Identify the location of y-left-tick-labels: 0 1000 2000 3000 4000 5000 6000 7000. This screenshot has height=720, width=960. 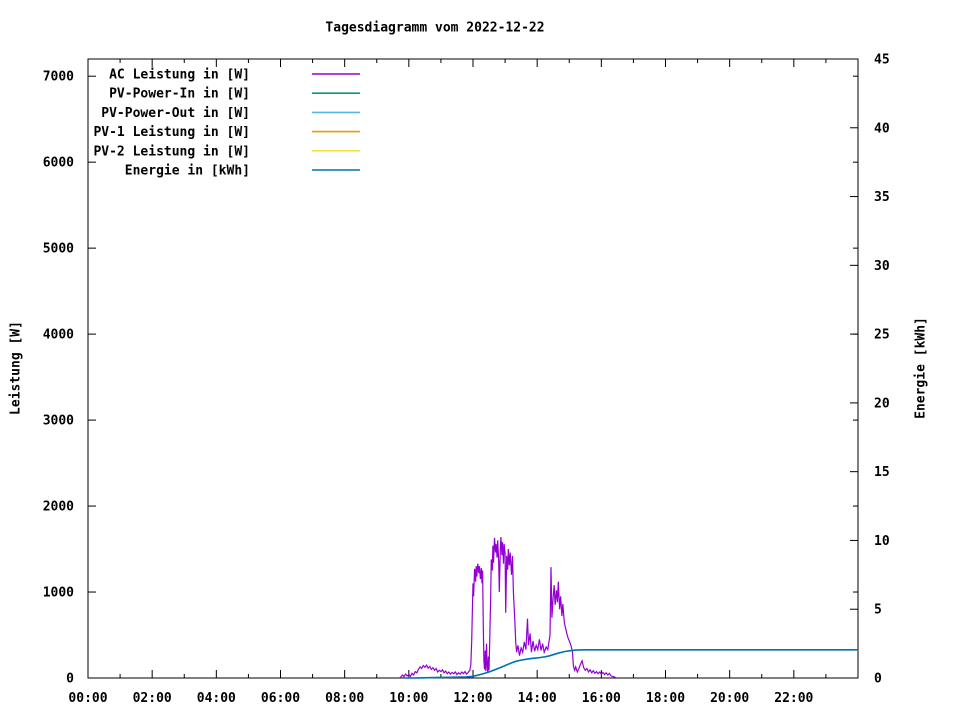
(58, 378).